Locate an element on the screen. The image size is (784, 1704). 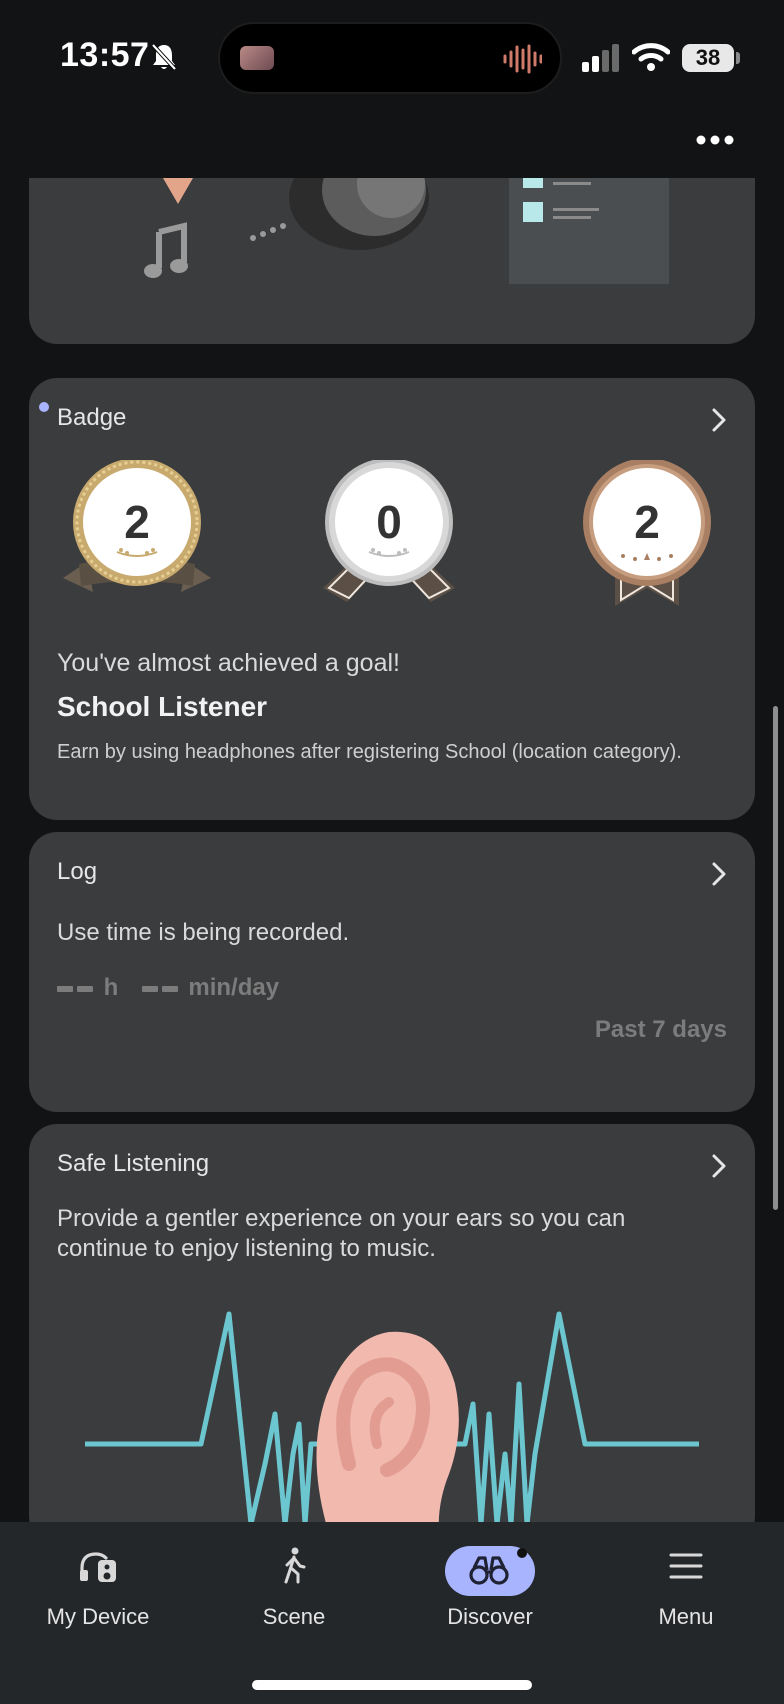
scrollbar is located at coordinates (775, 958).